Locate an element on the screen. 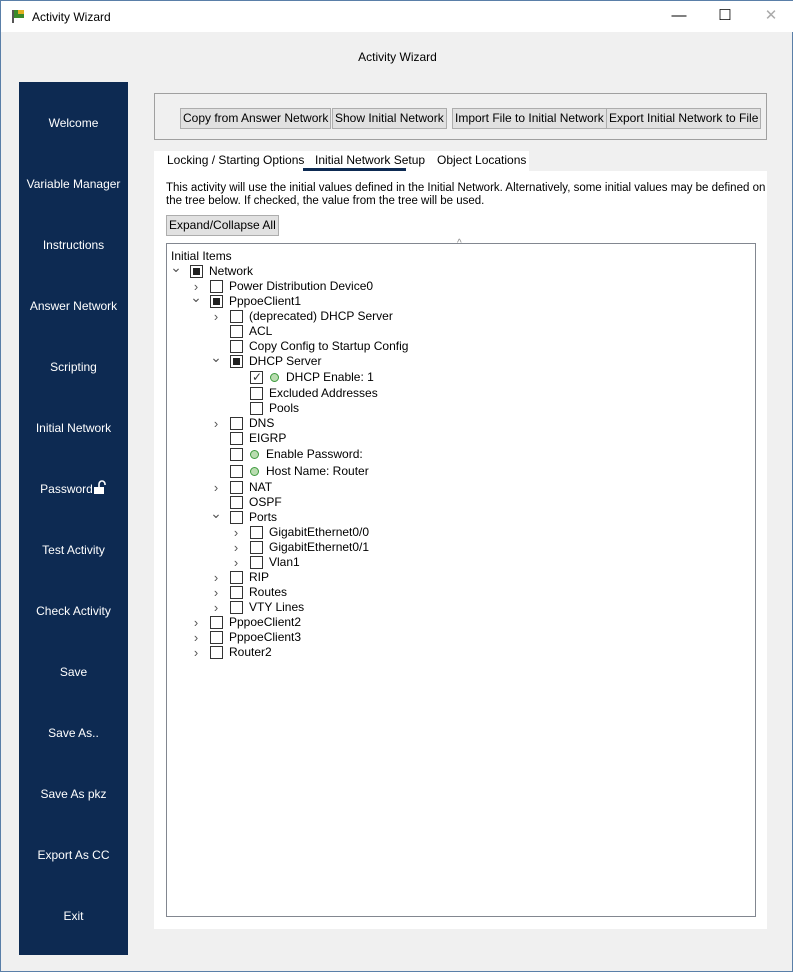 This screenshot has width=793, height=972. sidebar-item-label: Instructions is located at coordinates (73, 245).